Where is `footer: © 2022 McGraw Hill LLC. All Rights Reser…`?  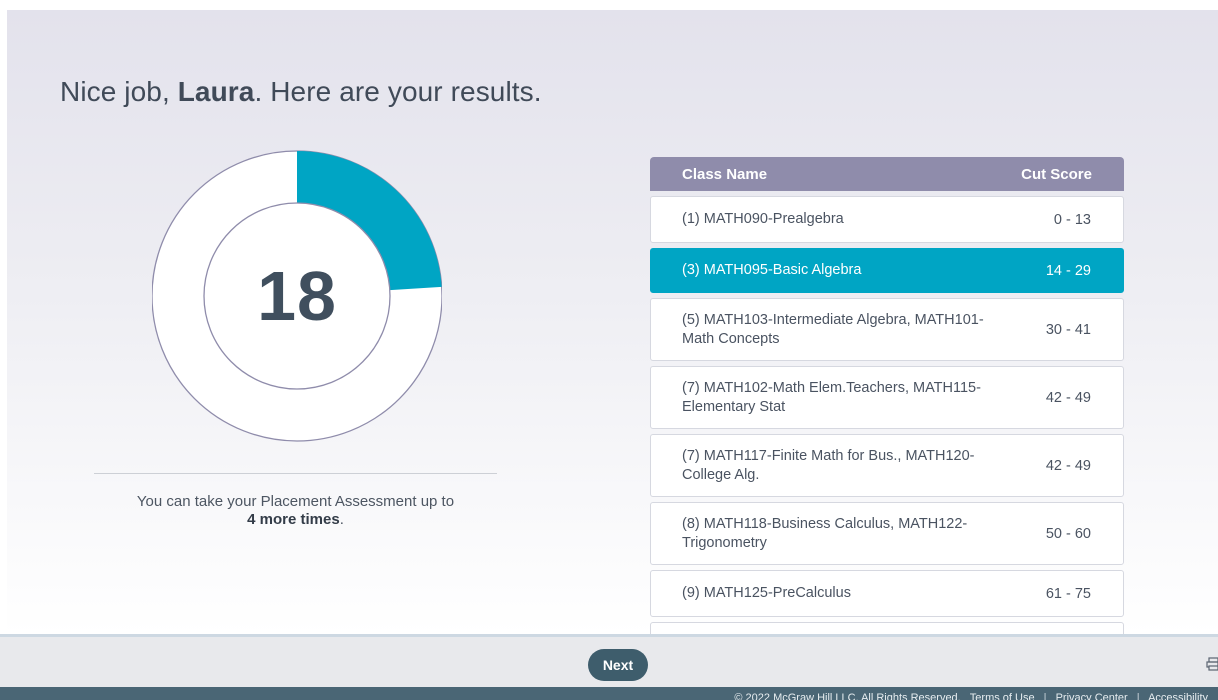 footer: © 2022 McGraw Hill LLC. All Rights Reser… is located at coordinates (609, 693).